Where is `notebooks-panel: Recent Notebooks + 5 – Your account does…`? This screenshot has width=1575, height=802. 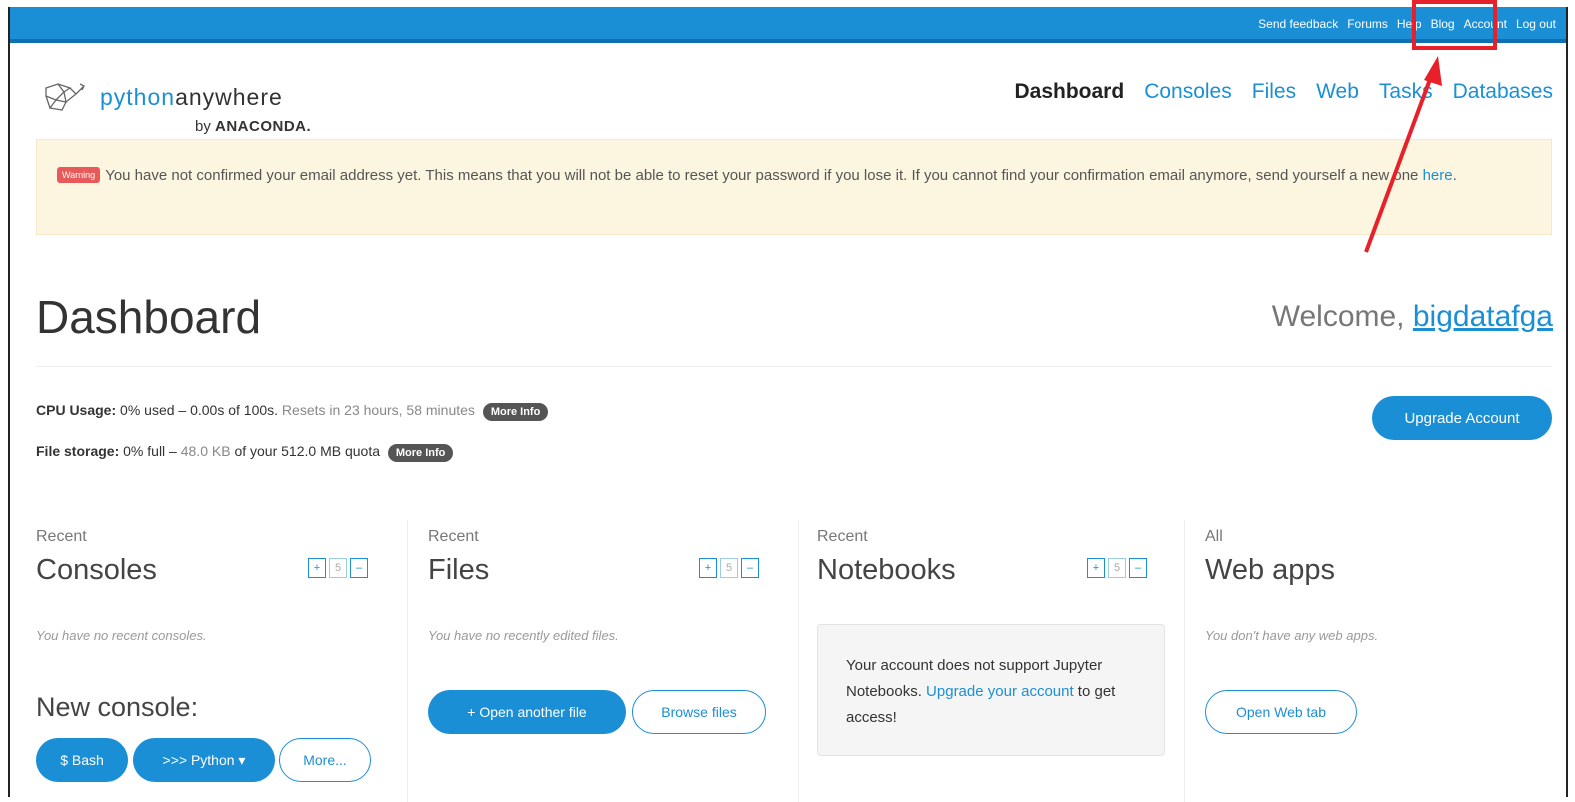
notebooks-panel: Recent Notebooks + 5 – Your account does… is located at coordinates (990, 661).